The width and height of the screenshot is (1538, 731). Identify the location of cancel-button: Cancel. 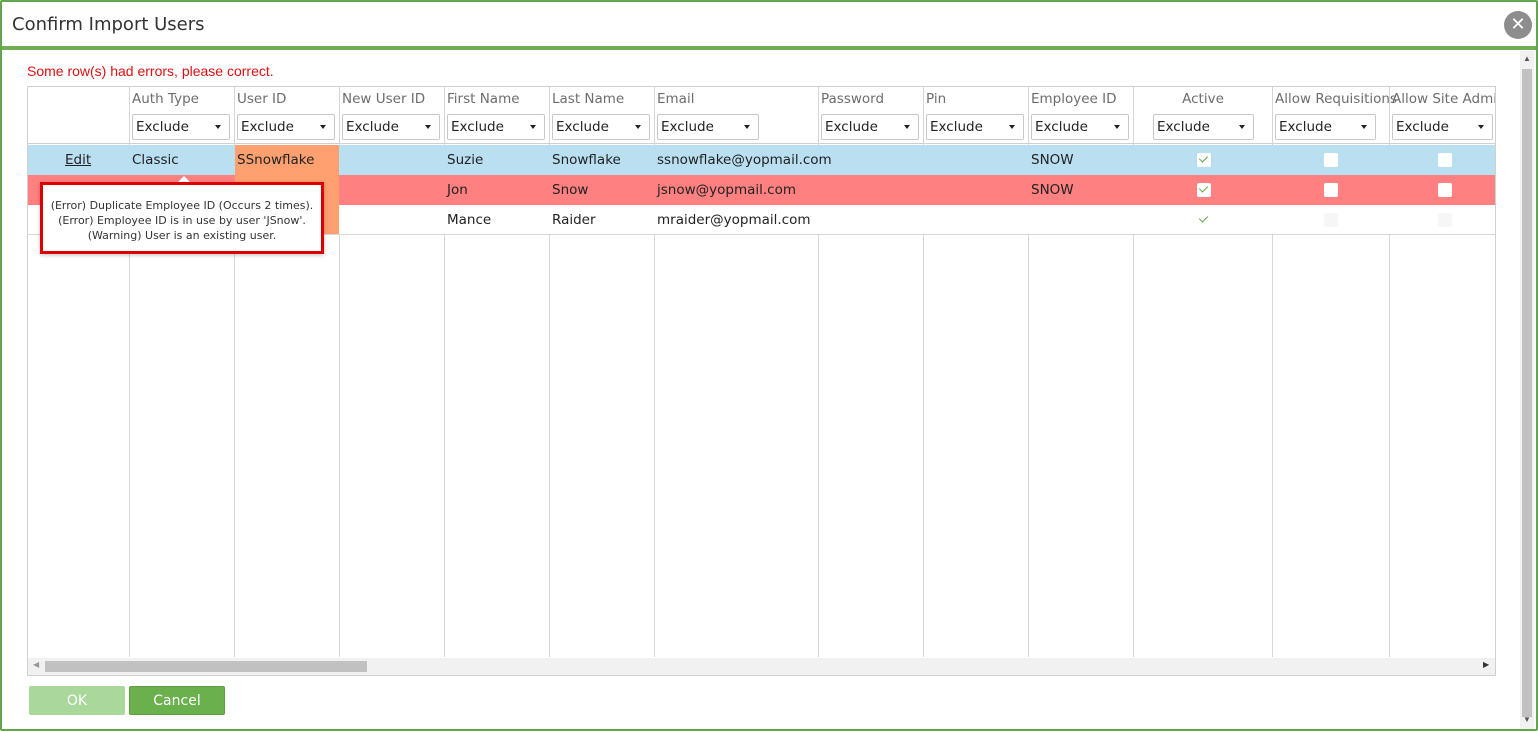
(177, 700).